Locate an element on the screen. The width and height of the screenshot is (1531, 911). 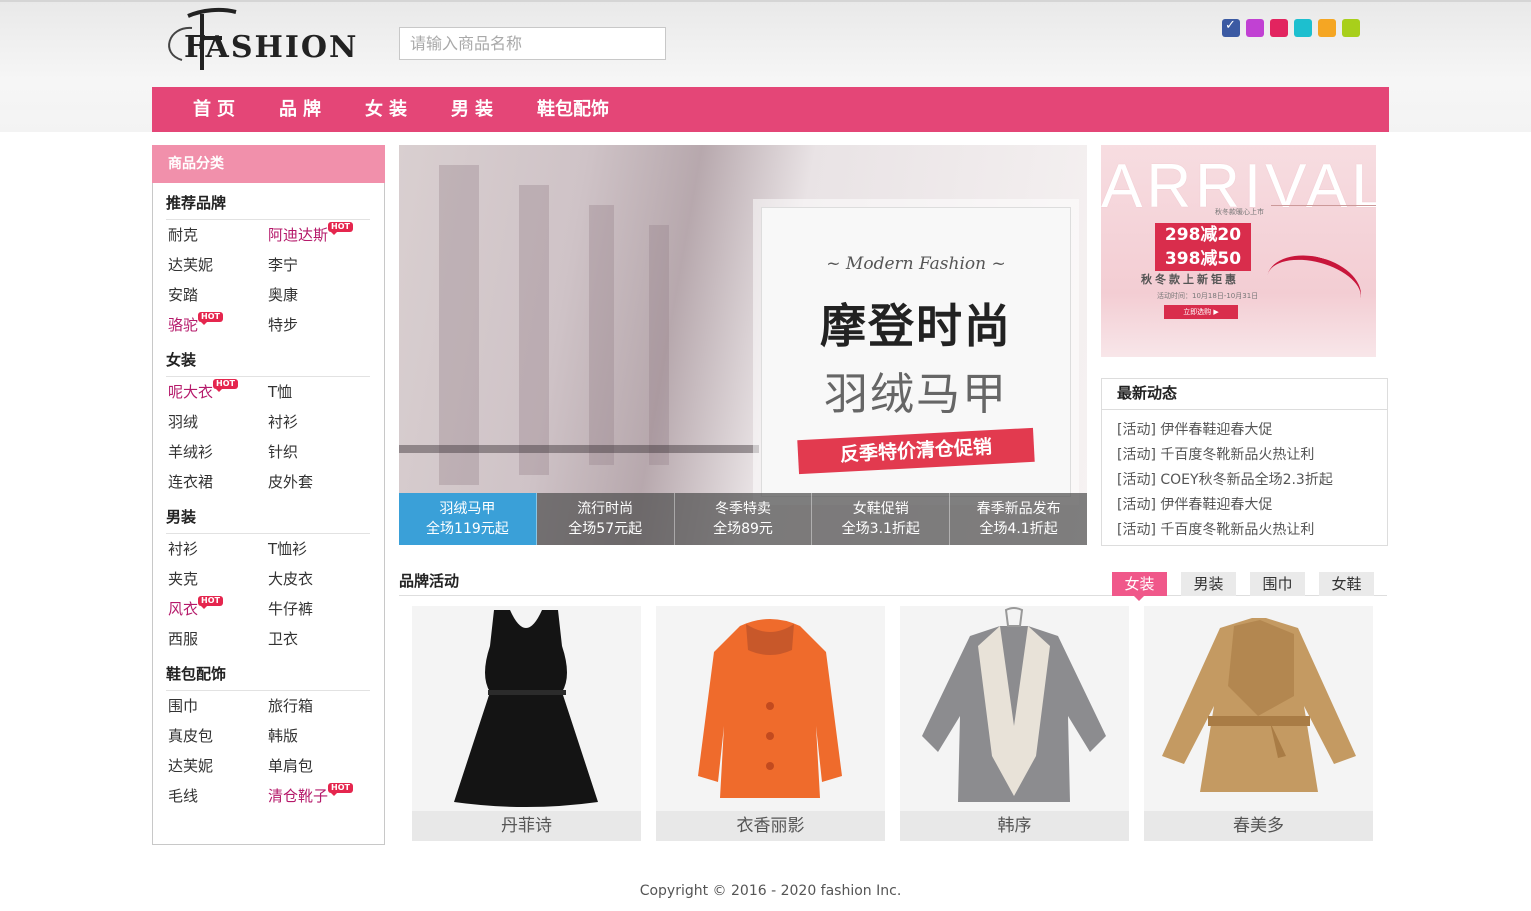
product-card: 春美多 is located at coordinates (1258, 723).